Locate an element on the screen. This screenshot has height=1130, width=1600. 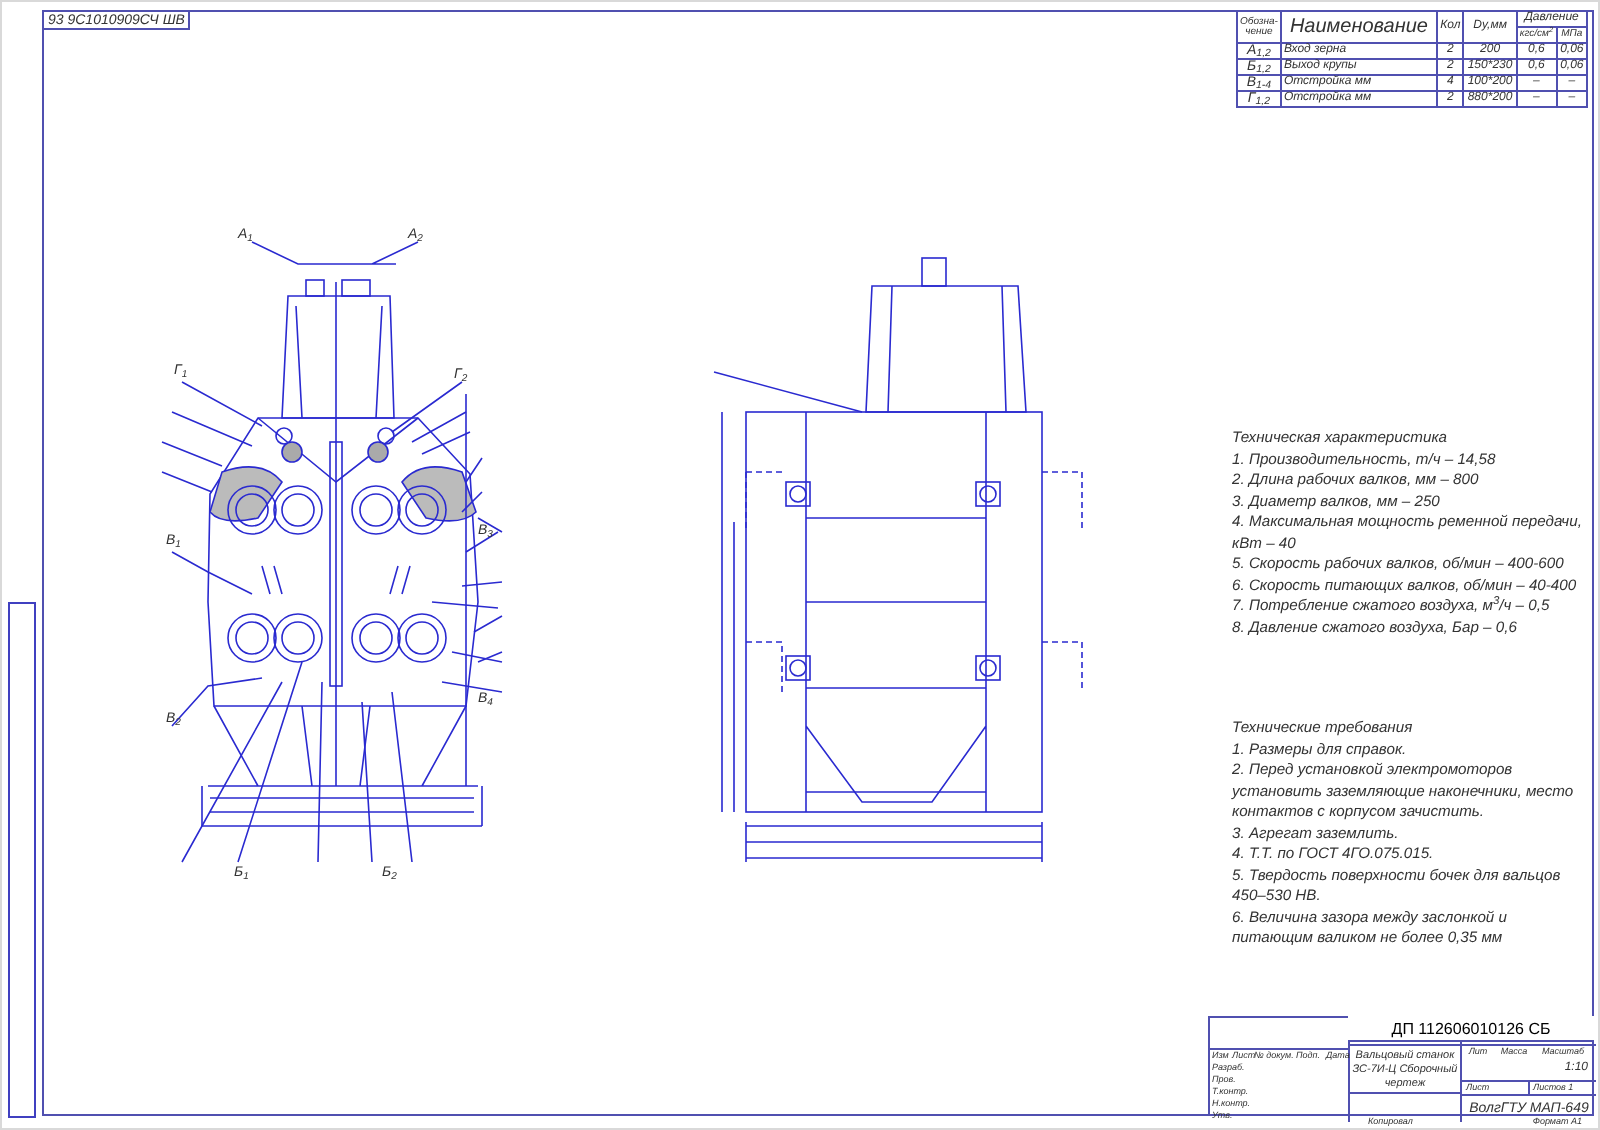
document-code: ДП 112606010126 СБ is located at coordinates (1471, 1029).